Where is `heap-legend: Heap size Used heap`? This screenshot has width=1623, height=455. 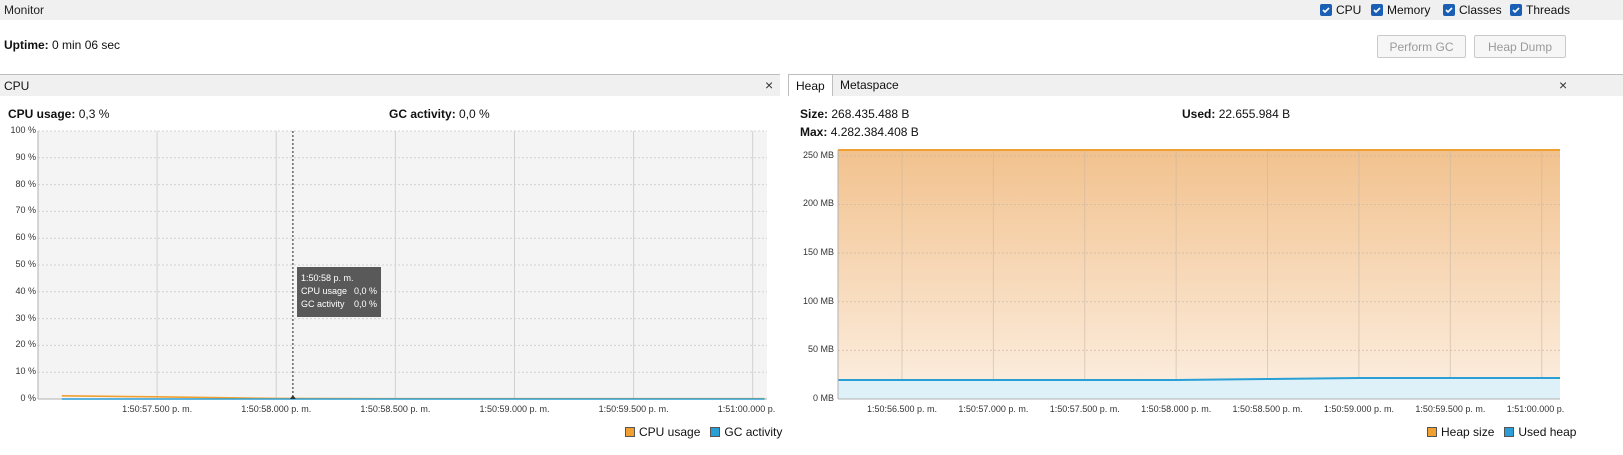 heap-legend: Heap size Used heap is located at coordinates (1501, 432).